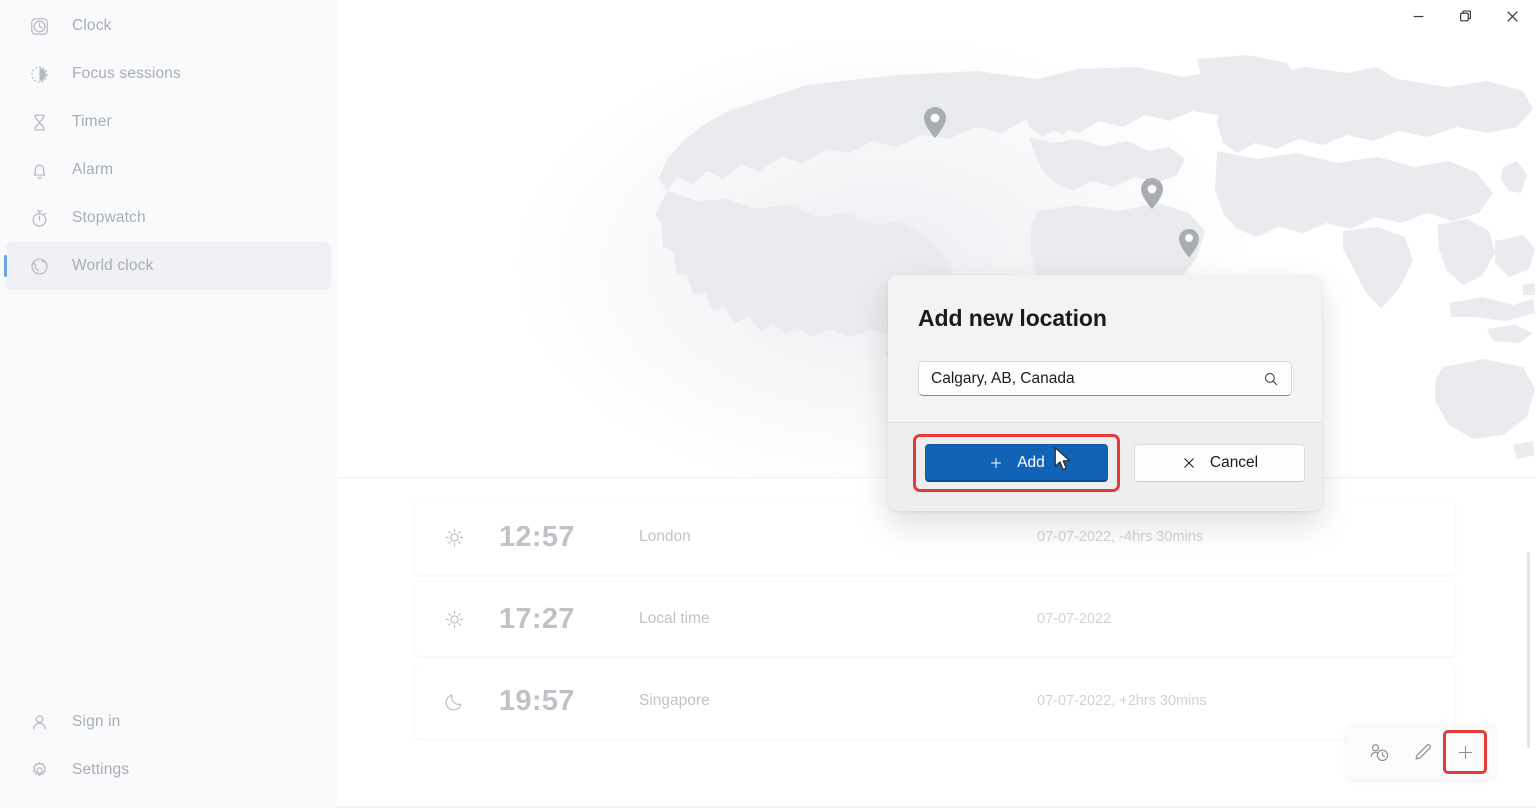  I want to click on sidebar-item-world-clock: World clock, so click(167, 266).